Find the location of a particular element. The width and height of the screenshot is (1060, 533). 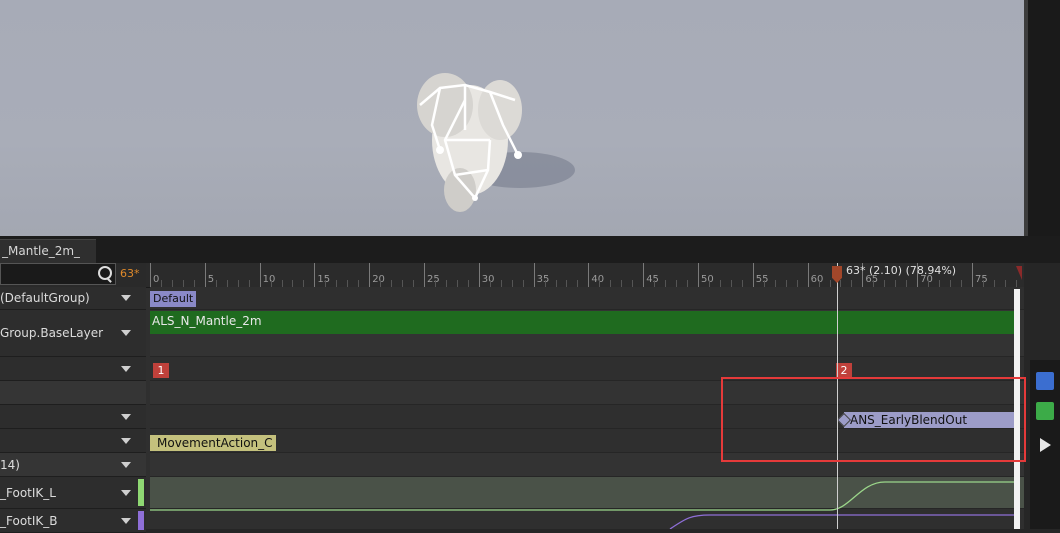

curve-graph is located at coordinates (582, 505).